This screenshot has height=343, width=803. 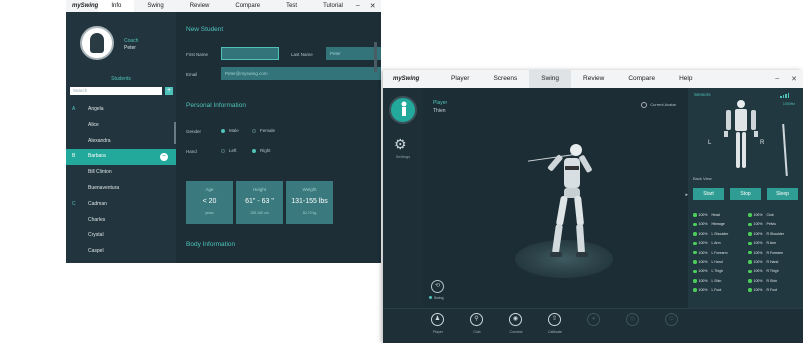 I want to click on tab-test: Test, so click(x=291, y=6).